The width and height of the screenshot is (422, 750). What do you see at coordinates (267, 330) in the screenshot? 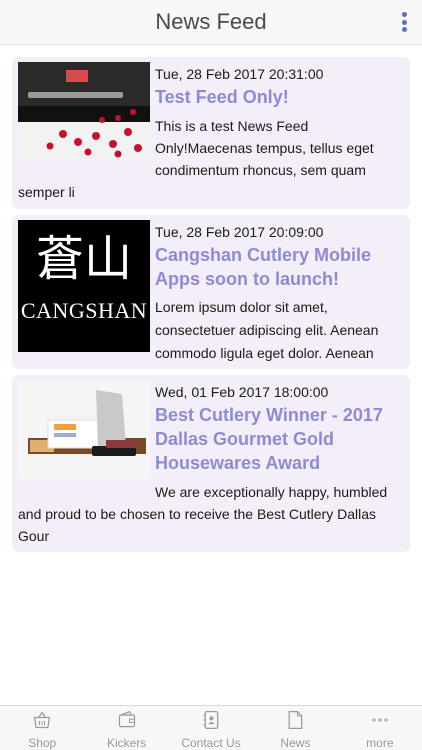
I see `feed-excerpt-line: consectetuer adipiscing elit. Aenean` at bounding box center [267, 330].